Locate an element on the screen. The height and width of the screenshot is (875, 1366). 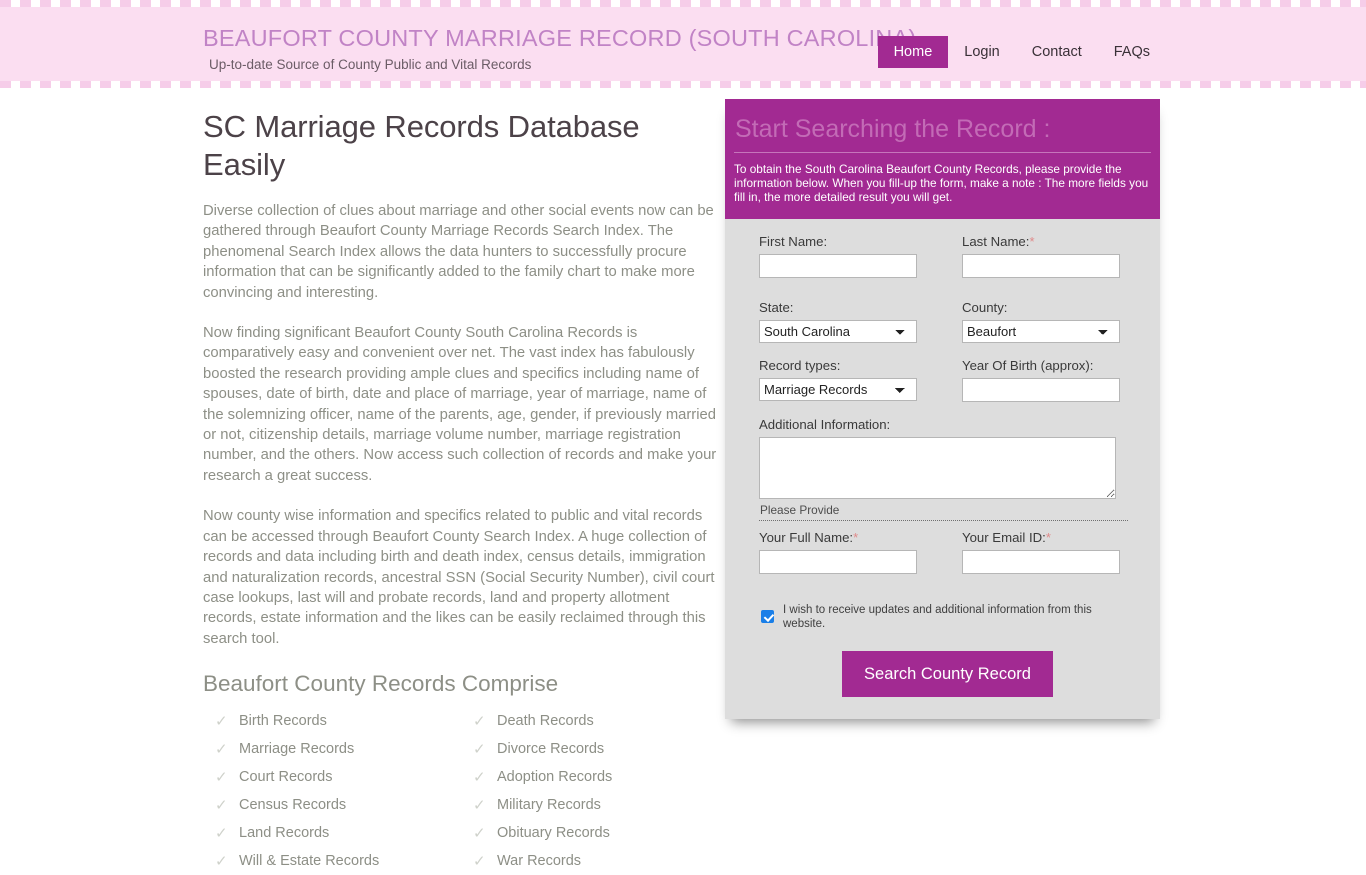
list-item: ✓ Marriage Records is located at coordinates (332, 749).